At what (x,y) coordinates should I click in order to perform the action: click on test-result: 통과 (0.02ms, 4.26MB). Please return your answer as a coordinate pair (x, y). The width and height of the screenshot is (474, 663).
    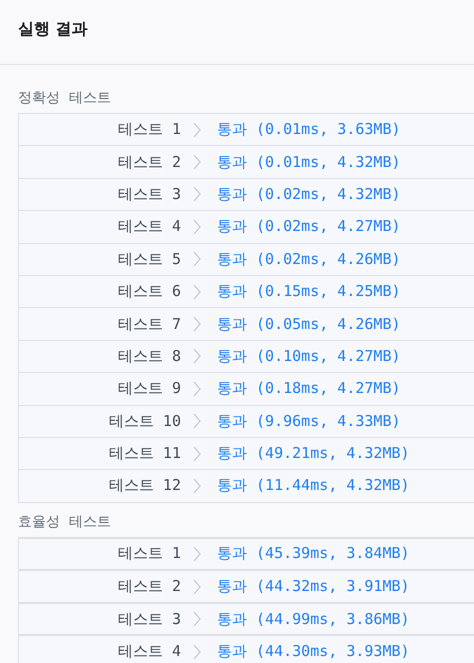
    Looking at the image, I should click on (309, 259).